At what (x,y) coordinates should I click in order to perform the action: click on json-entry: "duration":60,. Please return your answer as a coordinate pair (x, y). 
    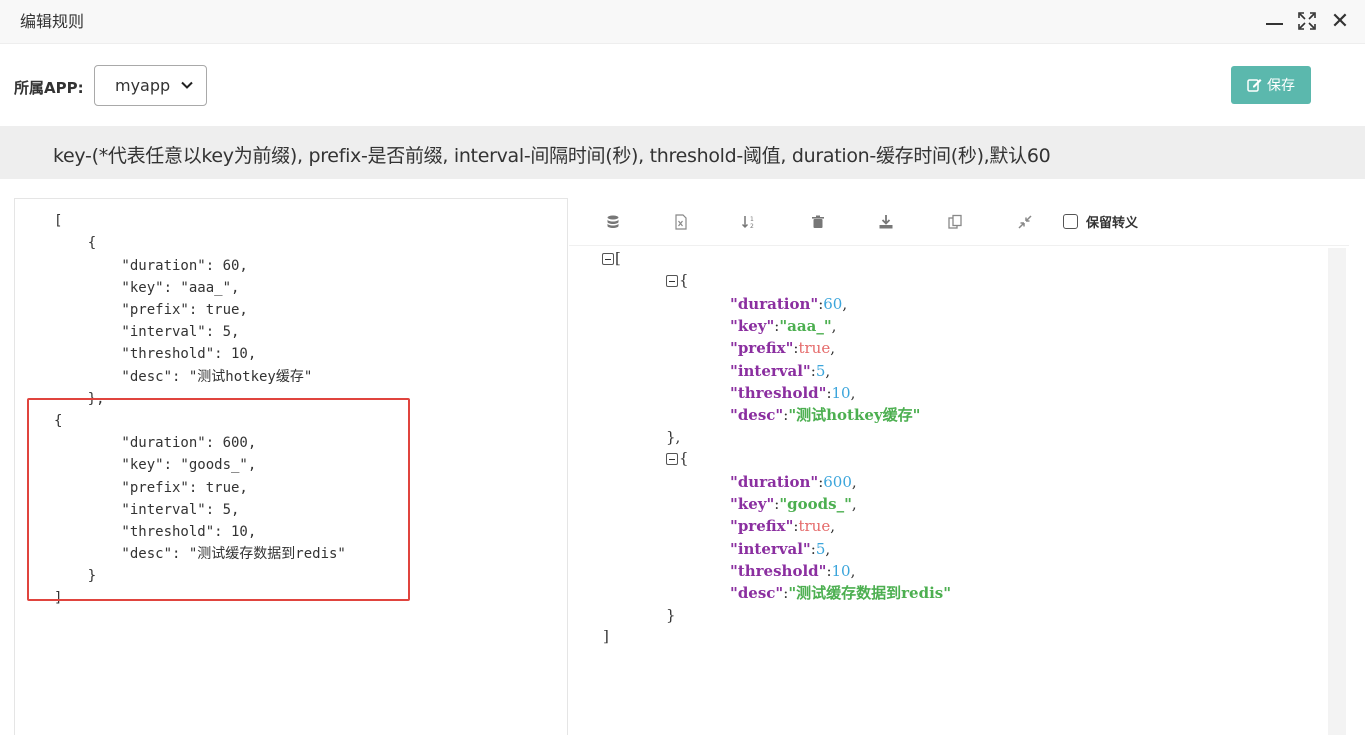
    Looking at the image, I should click on (789, 304).